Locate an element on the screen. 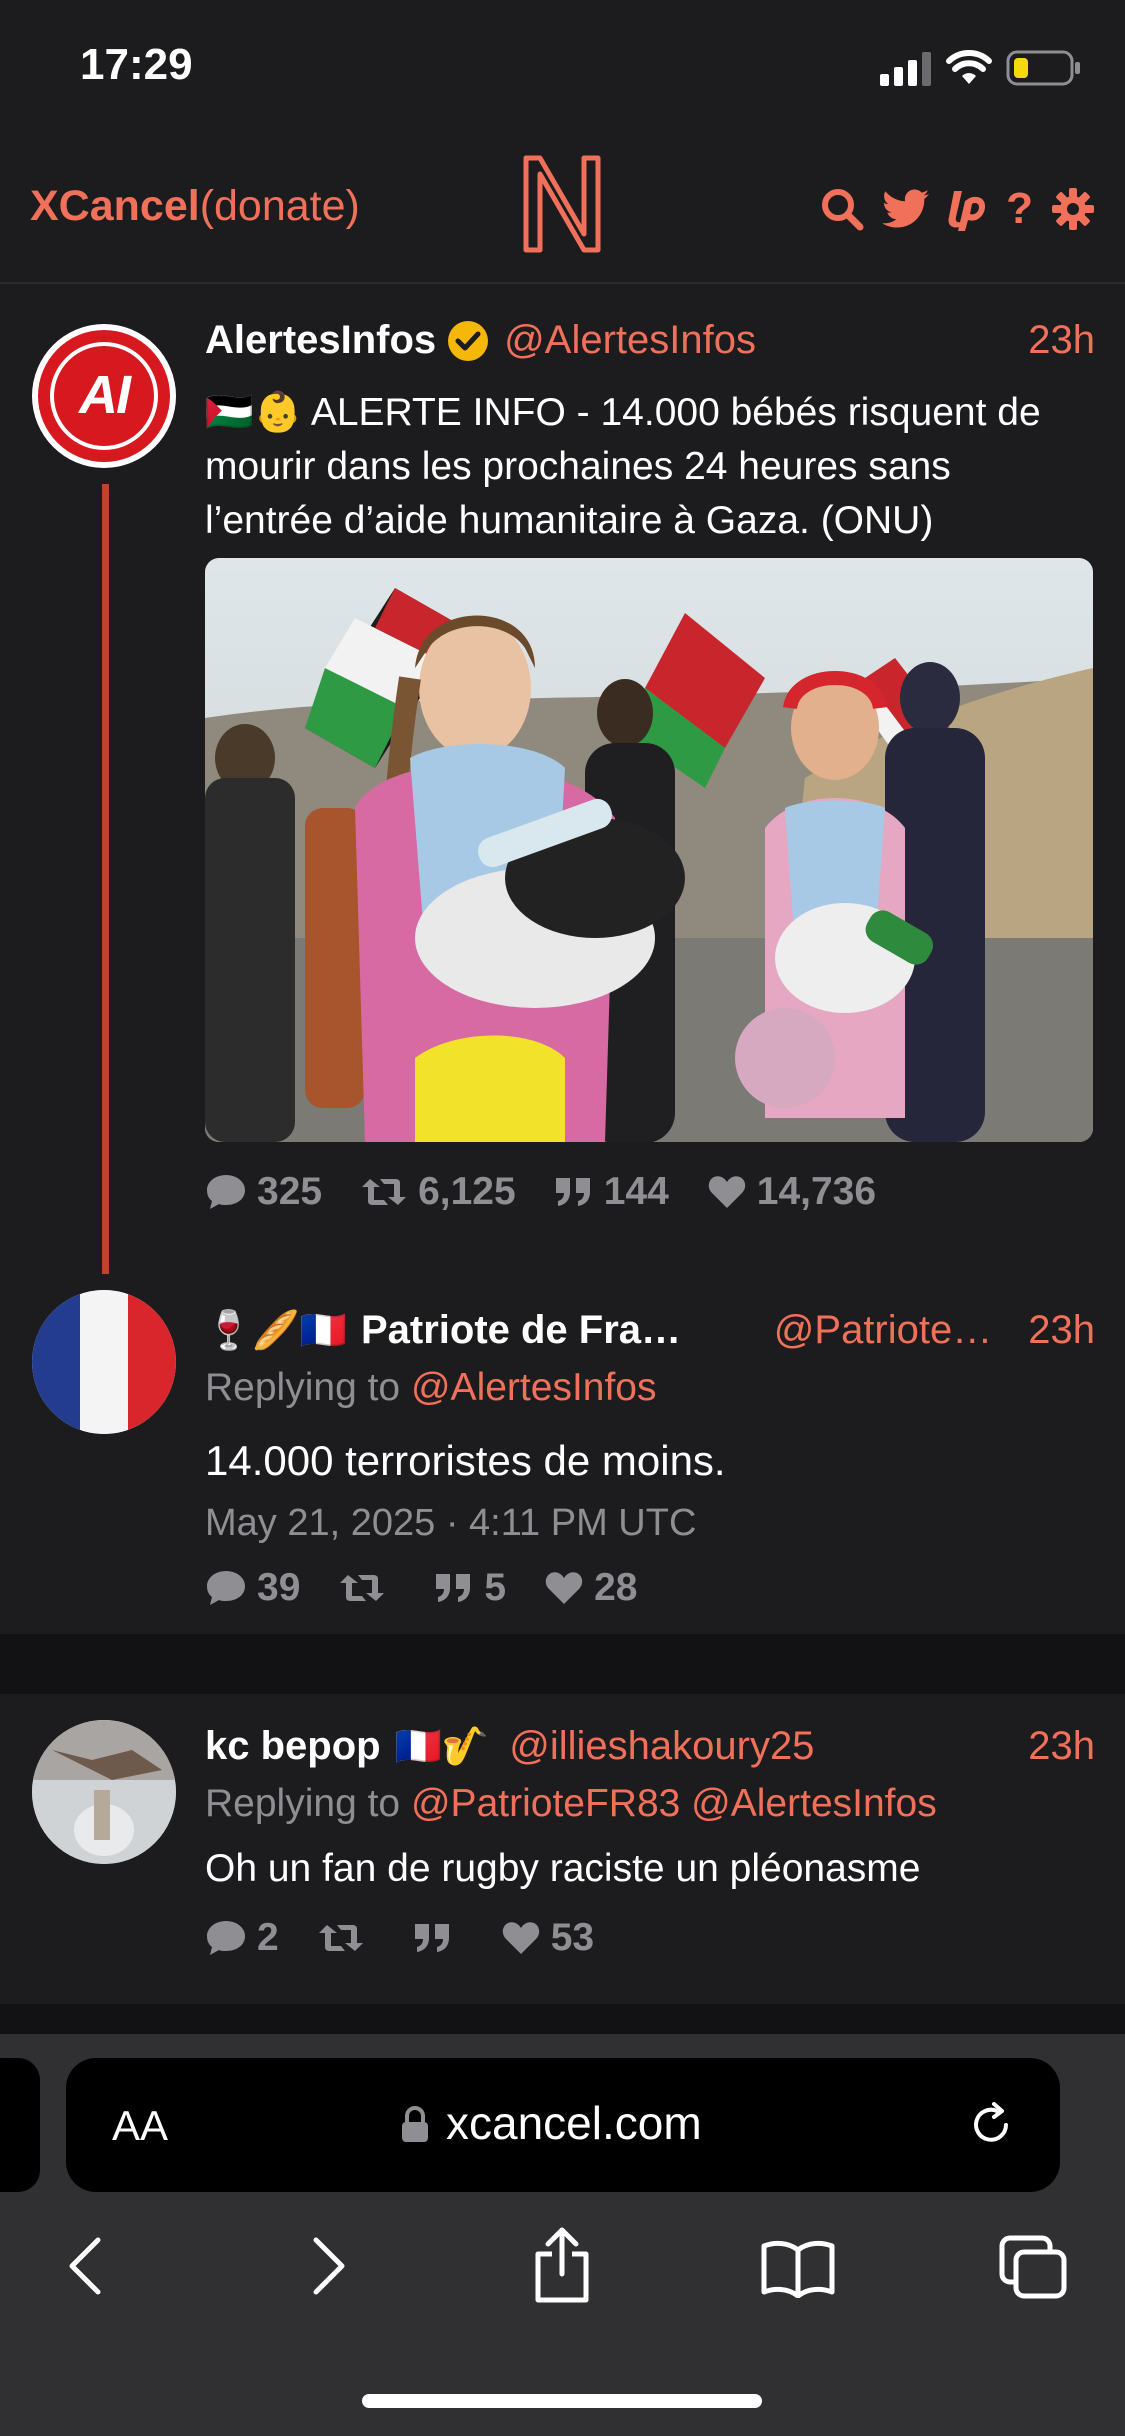  quote-stat: 144 is located at coordinates (611, 1192).